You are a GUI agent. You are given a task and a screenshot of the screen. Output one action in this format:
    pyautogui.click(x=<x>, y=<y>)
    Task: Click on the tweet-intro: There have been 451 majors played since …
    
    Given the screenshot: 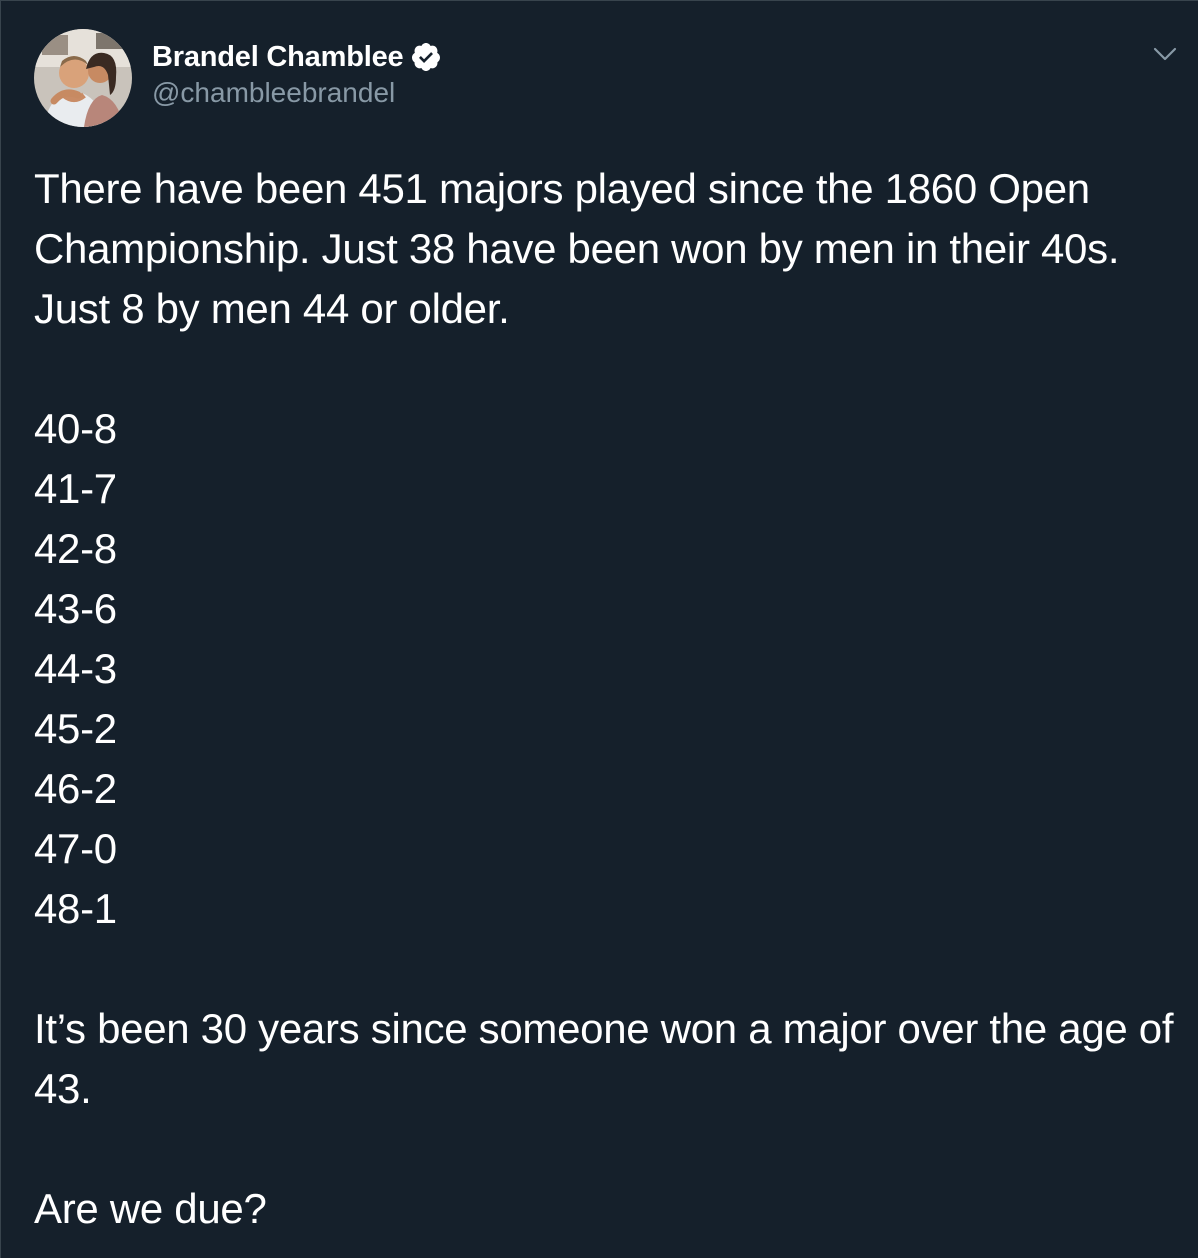 What is the action you would take?
    pyautogui.click(x=577, y=248)
    